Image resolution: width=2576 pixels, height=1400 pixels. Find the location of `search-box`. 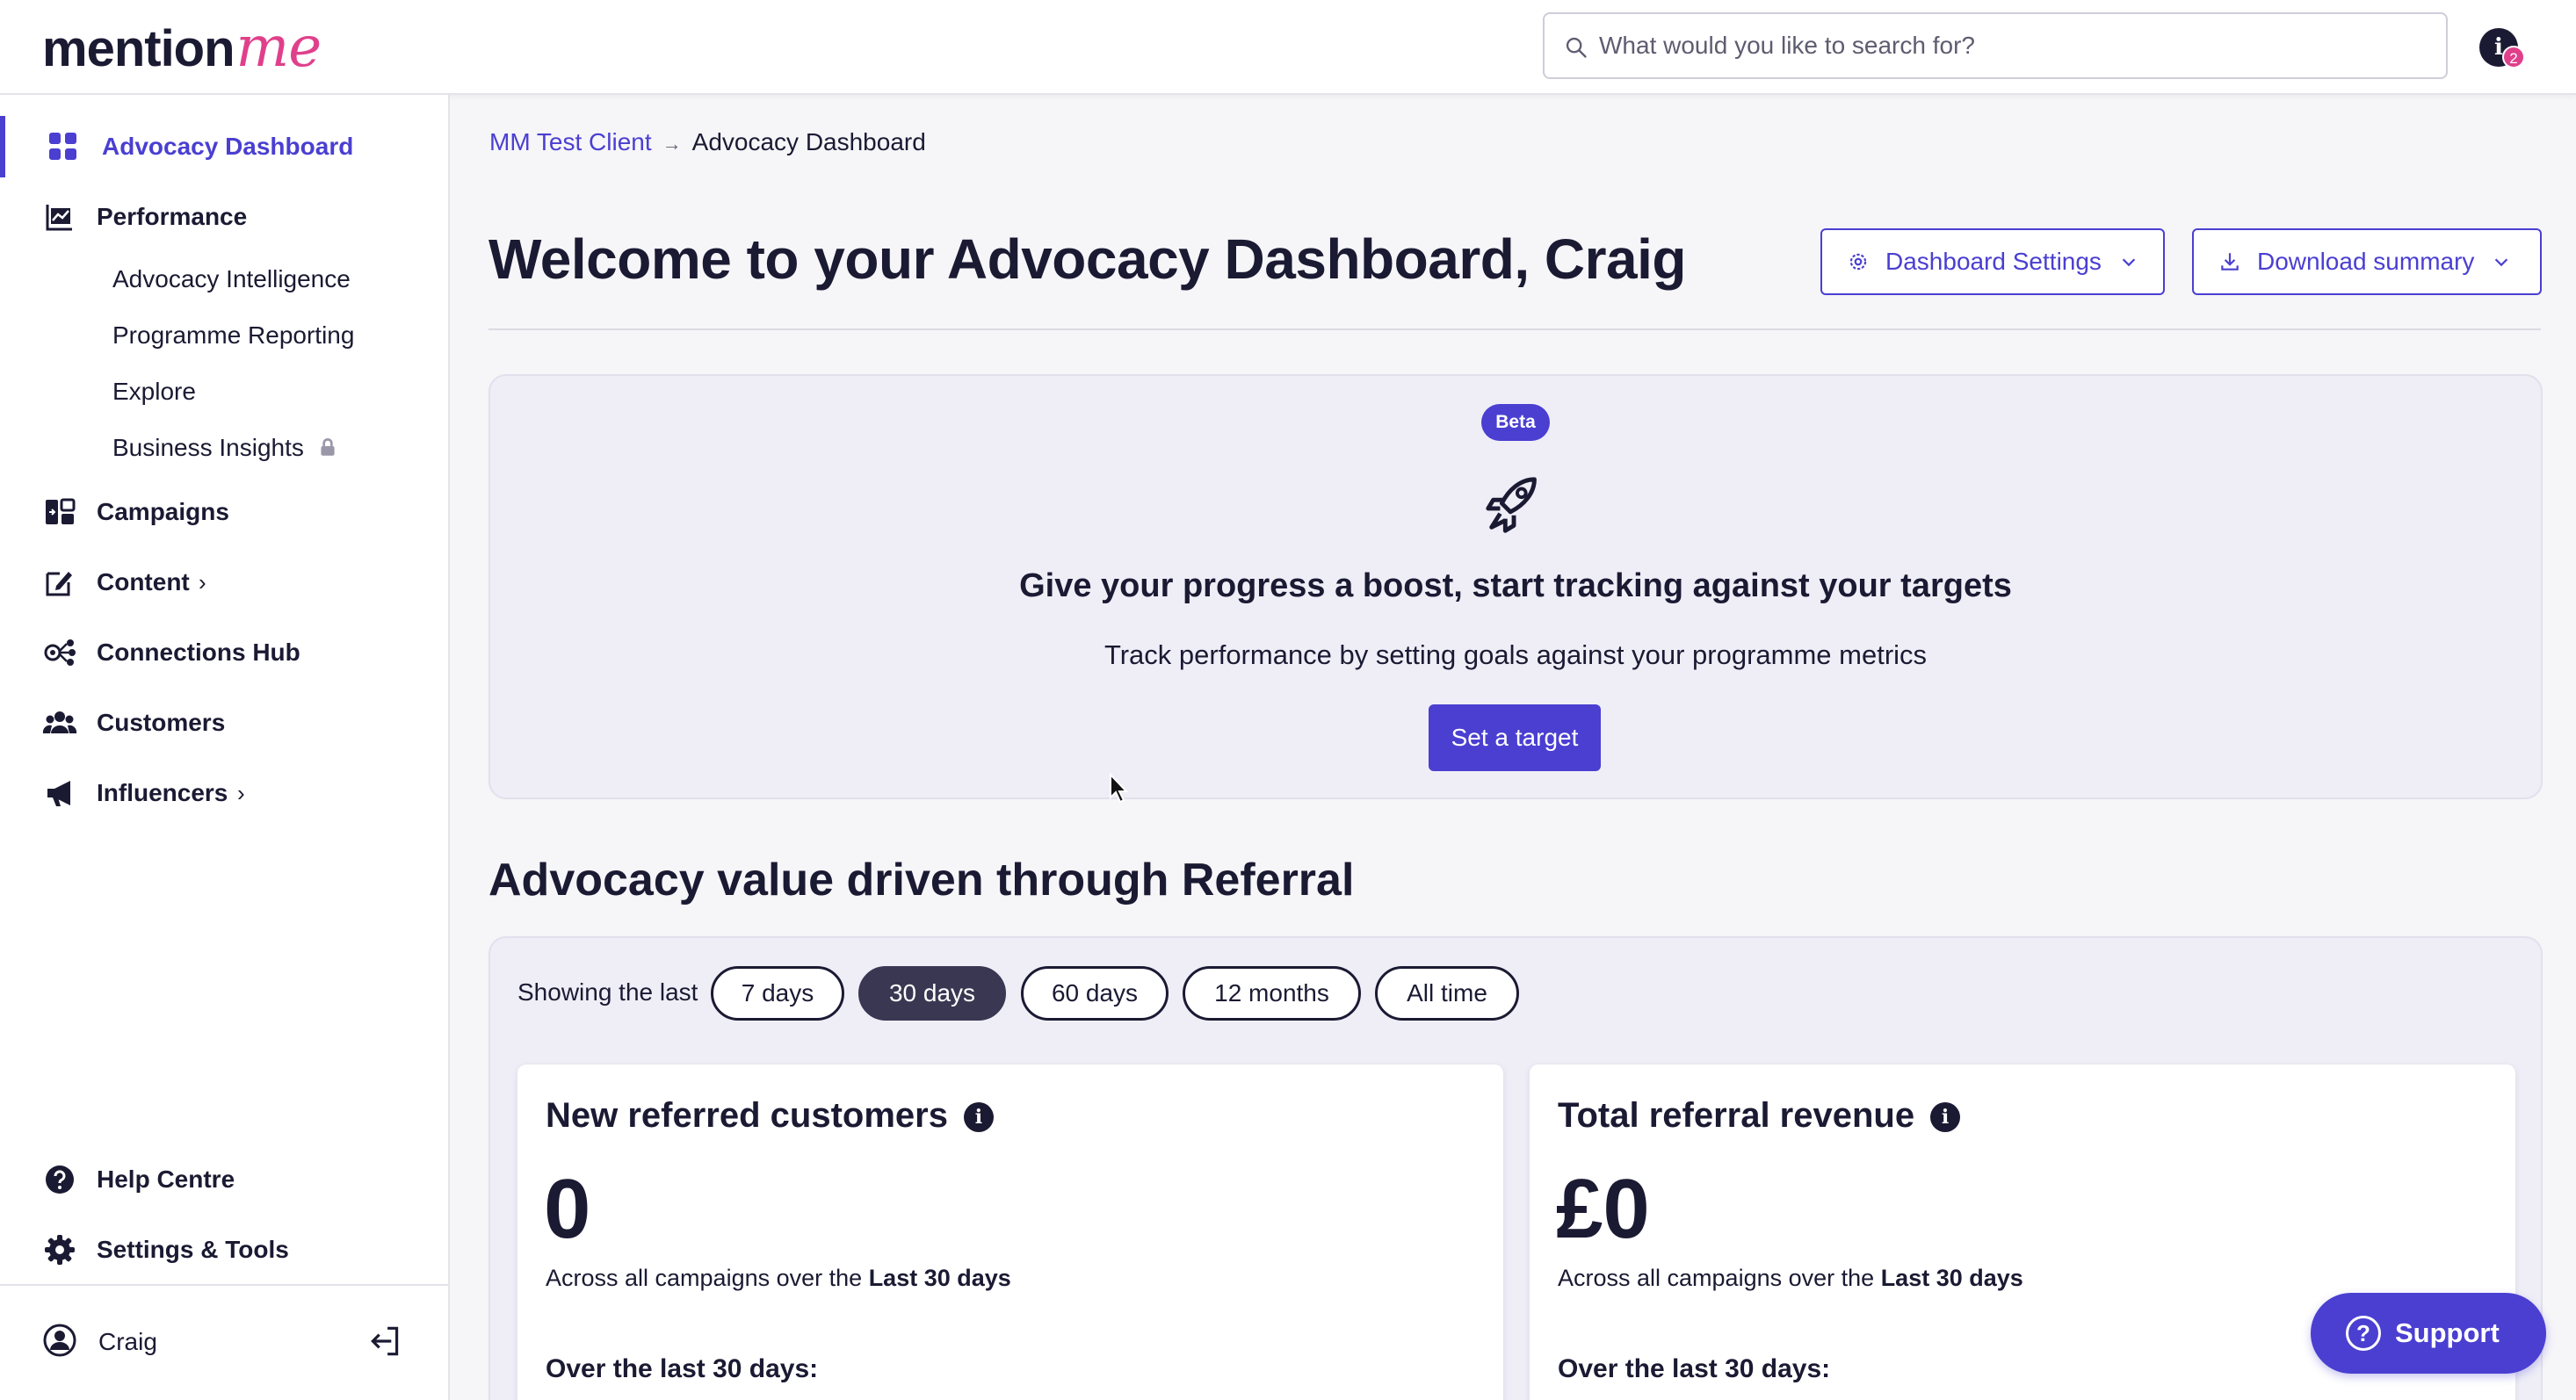

search-box is located at coordinates (1995, 45).